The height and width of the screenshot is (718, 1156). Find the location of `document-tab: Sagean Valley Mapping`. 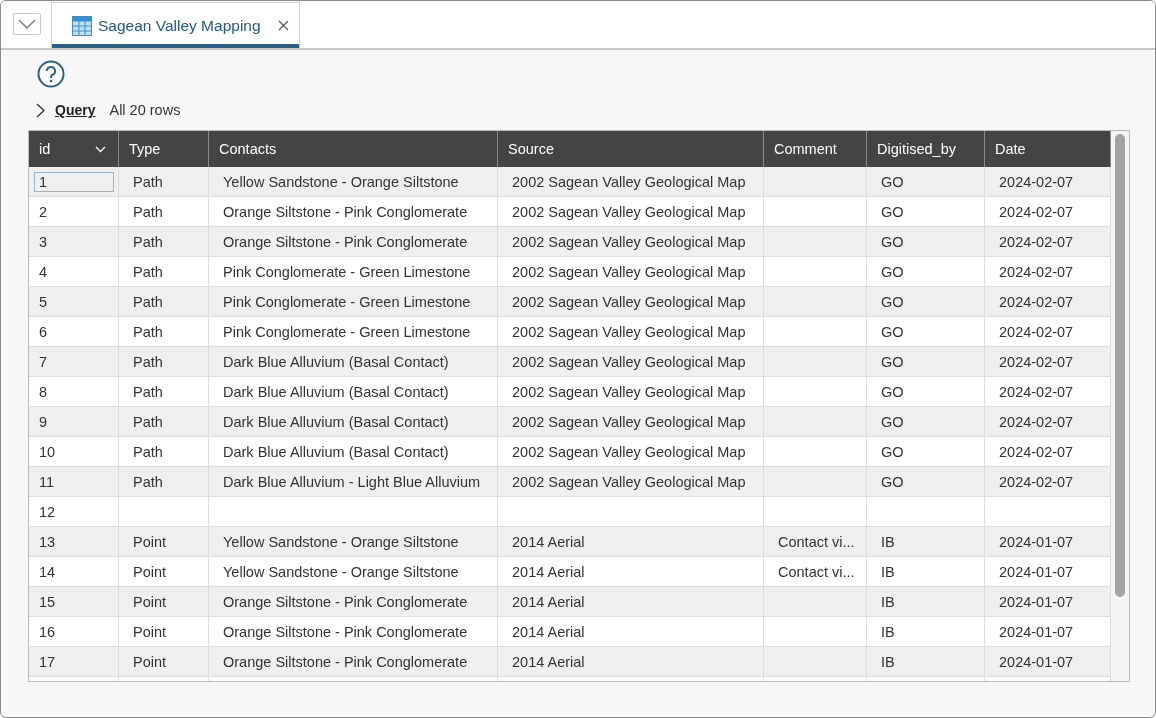

document-tab: Sagean Valley Mapping is located at coordinates (175, 25).